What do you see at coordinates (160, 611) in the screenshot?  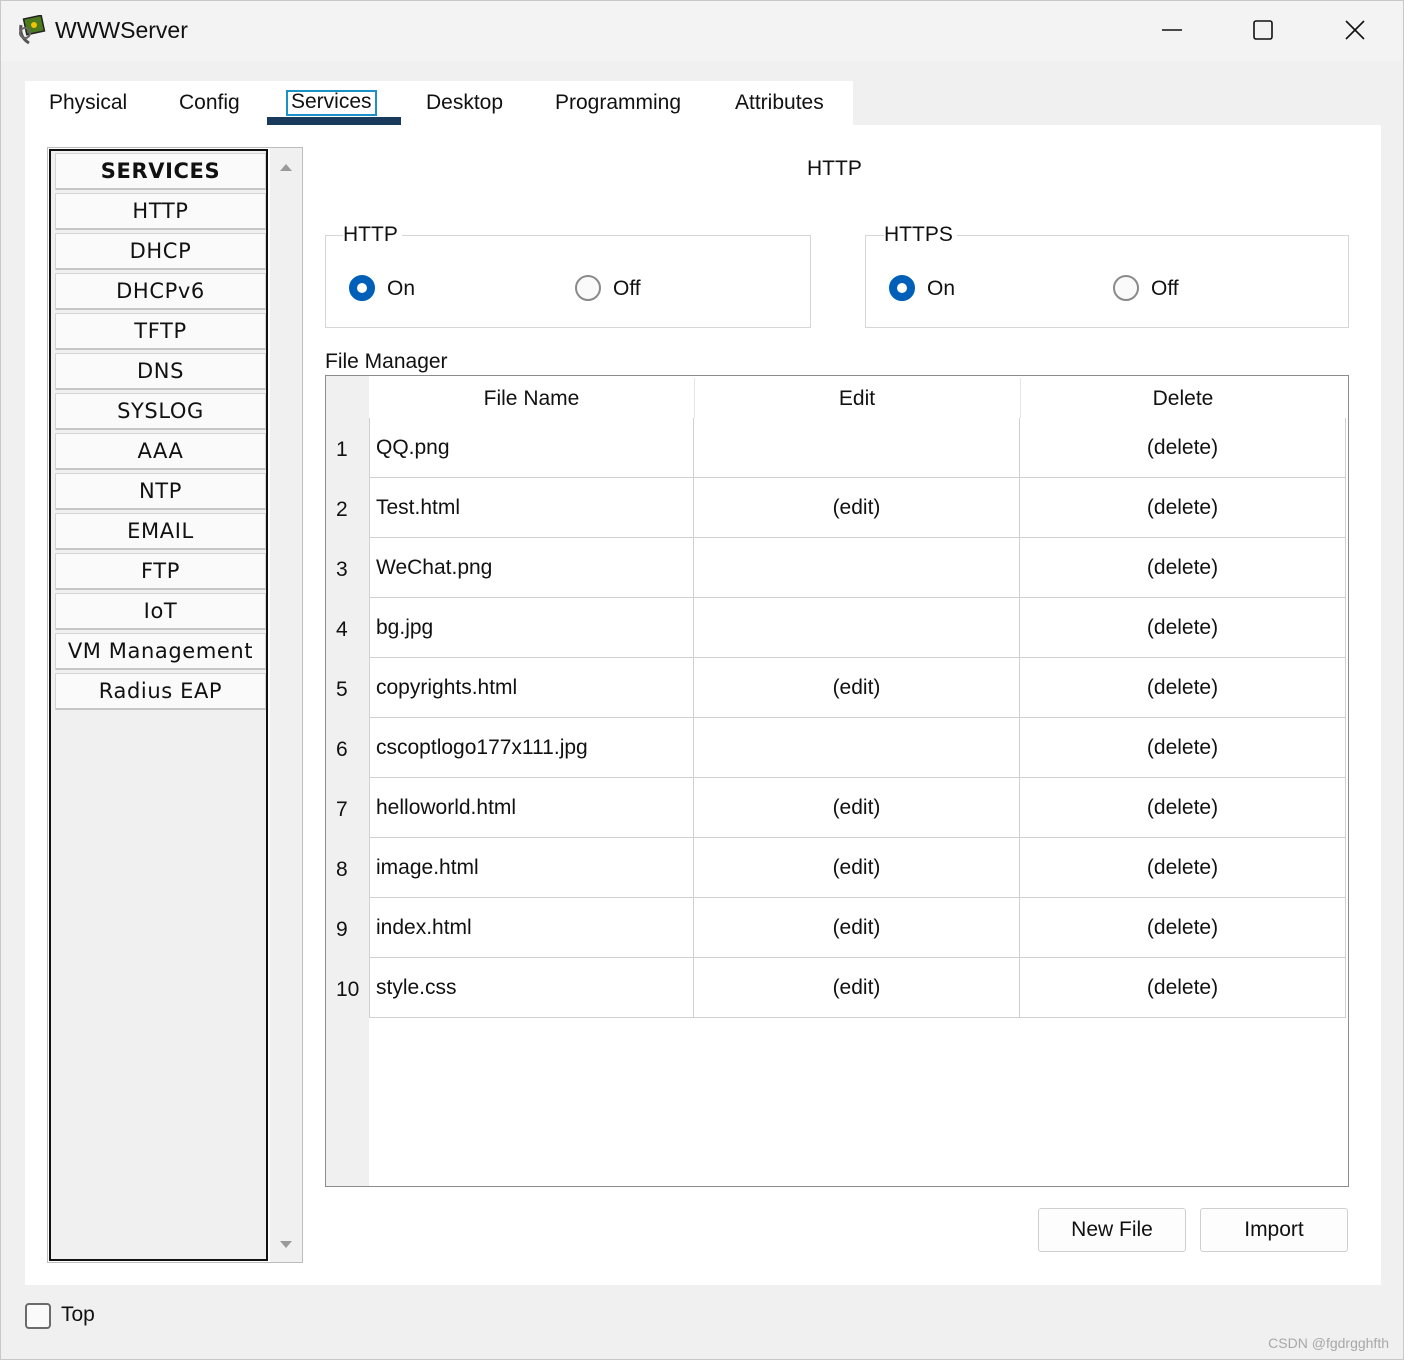 I see `service-iot: IoT` at bounding box center [160, 611].